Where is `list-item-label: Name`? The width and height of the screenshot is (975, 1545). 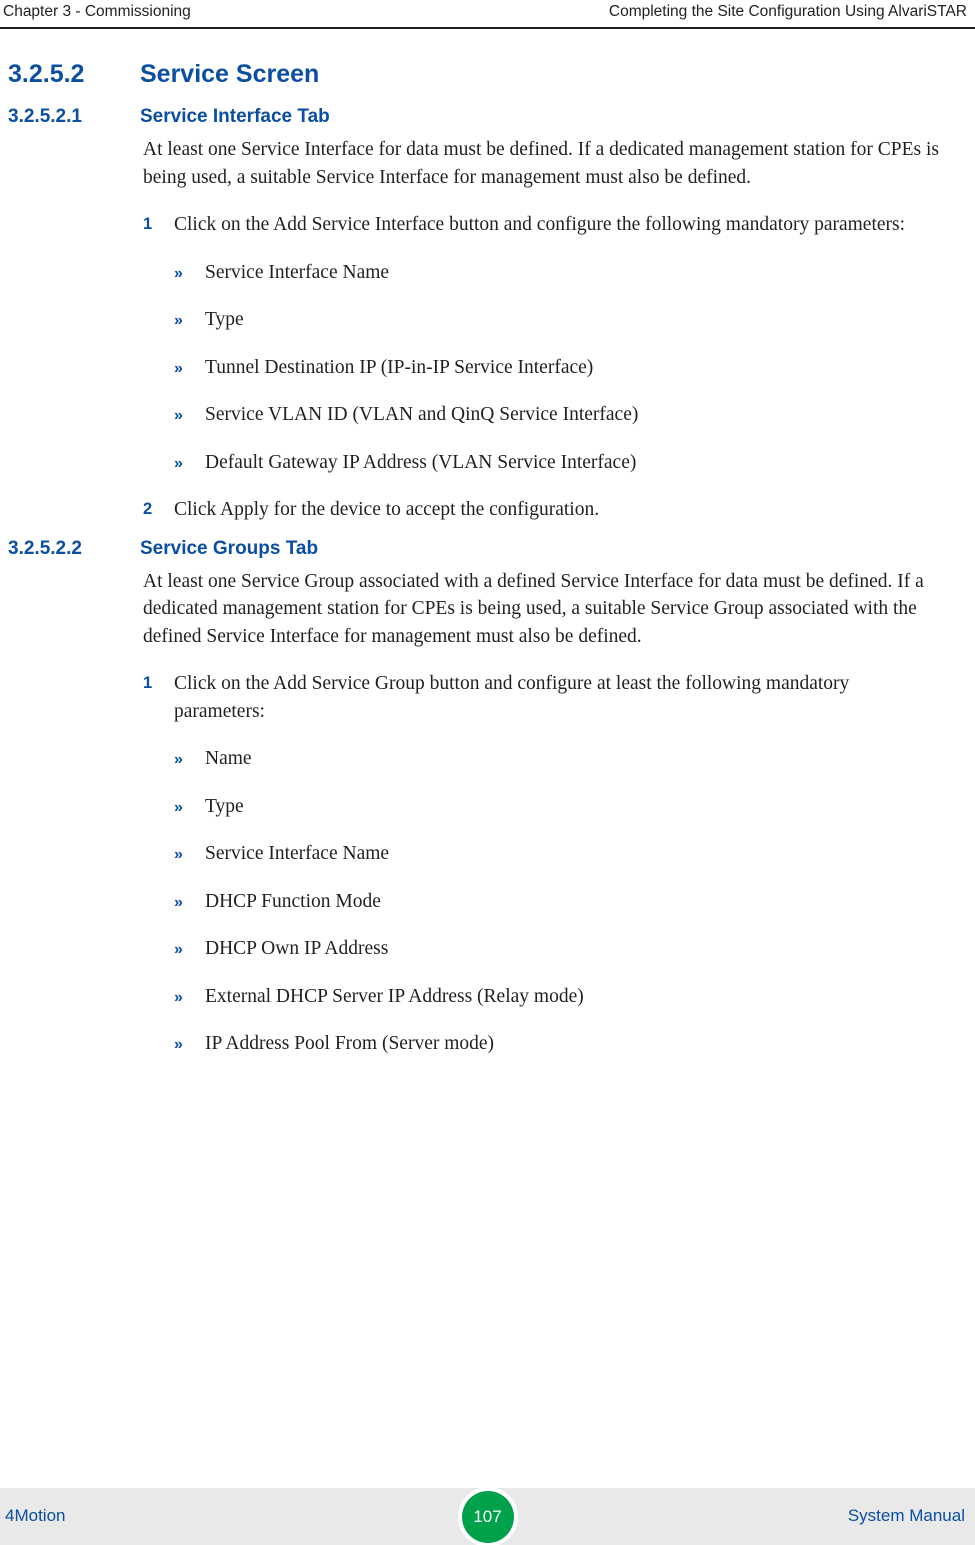
list-item-label: Name is located at coordinates (228, 758).